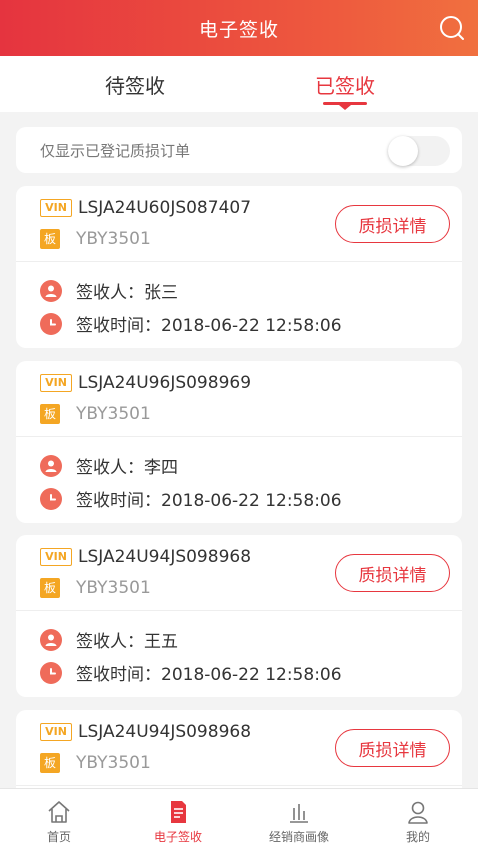  Describe the element at coordinates (165, 208) in the screenshot. I see `vin-number: LSJA24U60JS087407` at that location.